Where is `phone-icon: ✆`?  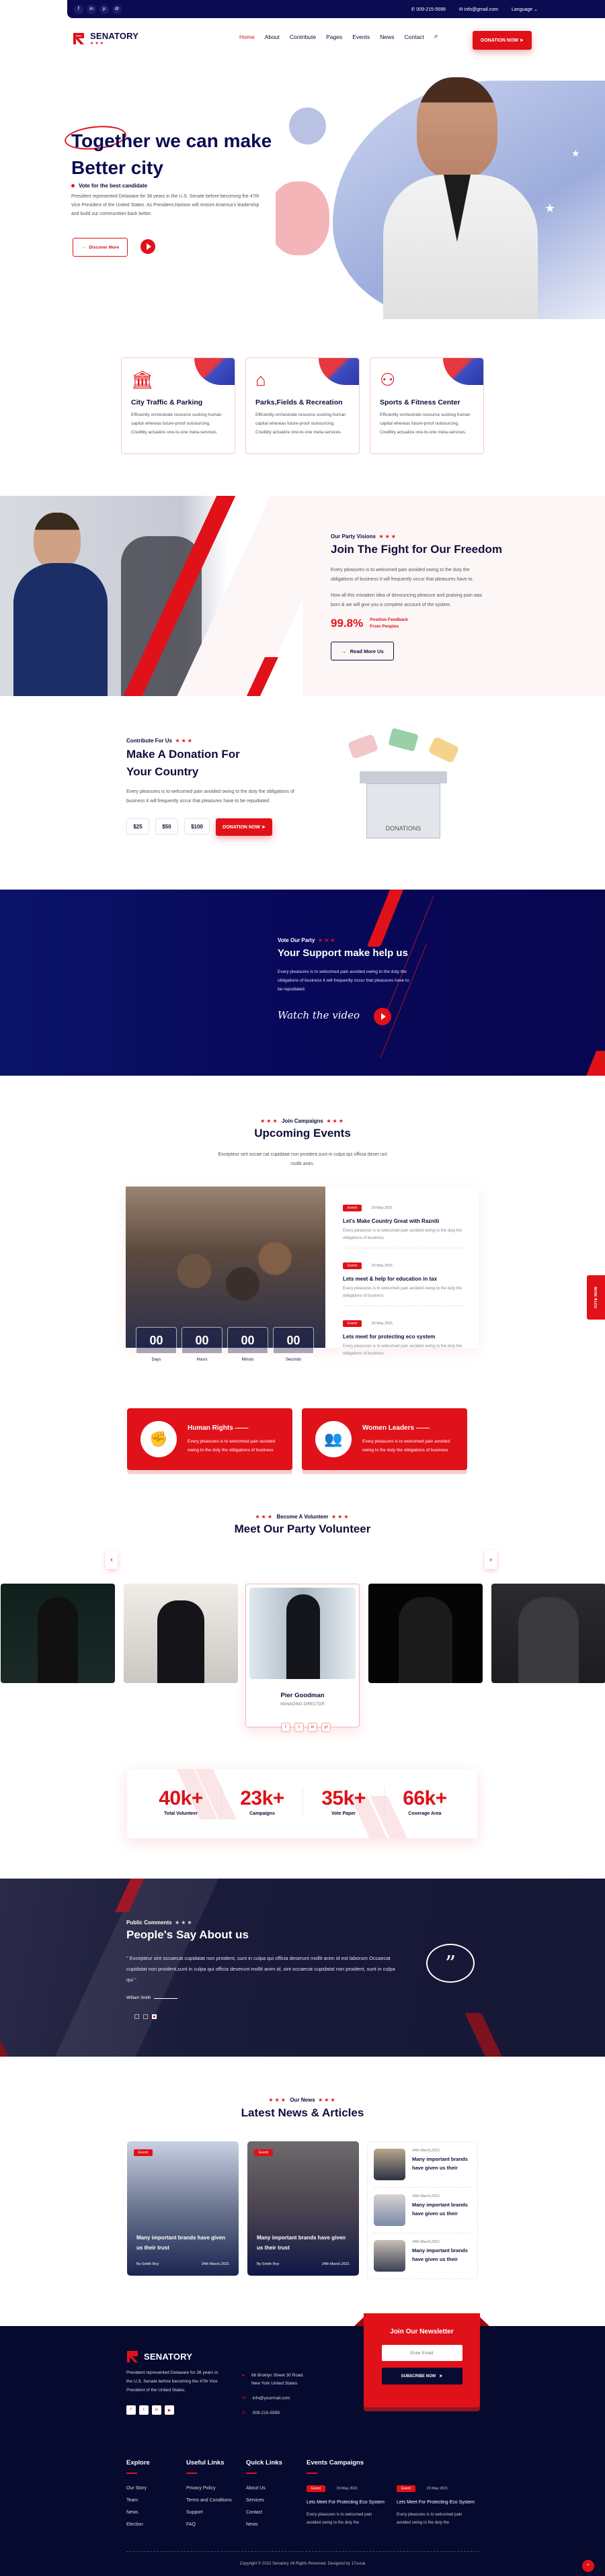 phone-icon: ✆ is located at coordinates (244, 2413).